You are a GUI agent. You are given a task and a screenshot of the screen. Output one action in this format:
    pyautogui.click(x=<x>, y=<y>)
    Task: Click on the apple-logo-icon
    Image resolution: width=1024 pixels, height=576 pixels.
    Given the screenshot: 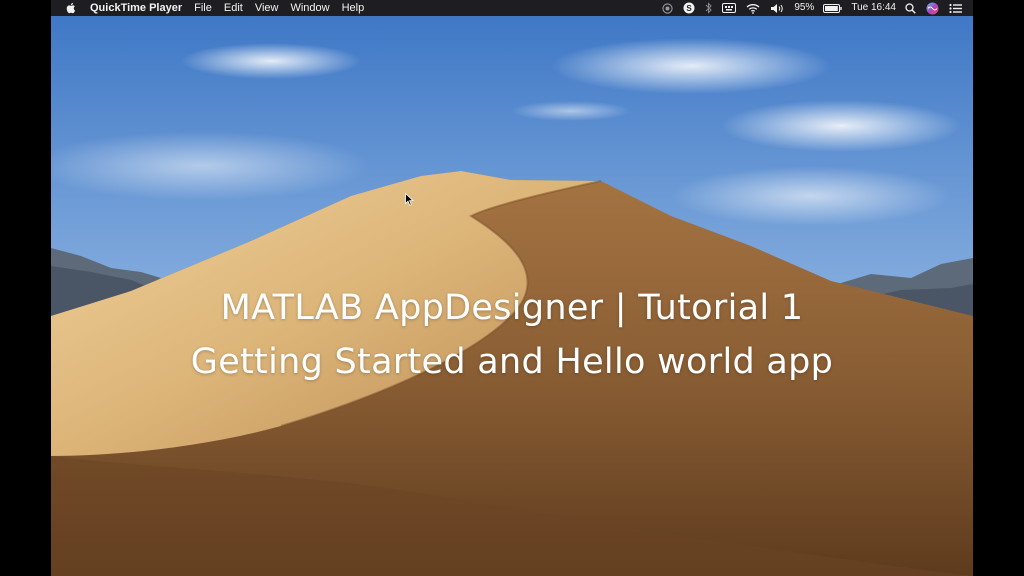 What is the action you would take?
    pyautogui.click(x=67, y=8)
    